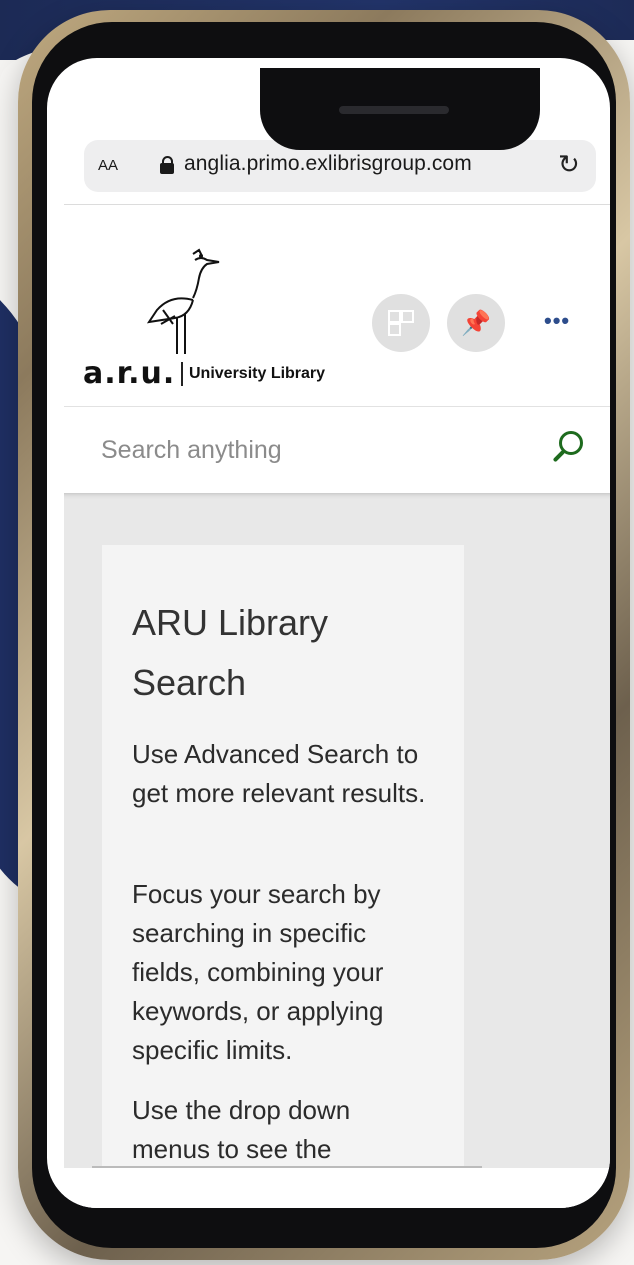 Image resolution: width=634 pixels, height=1265 pixels. What do you see at coordinates (230, 652) in the screenshot?
I see `card-title: ARU Library Search` at bounding box center [230, 652].